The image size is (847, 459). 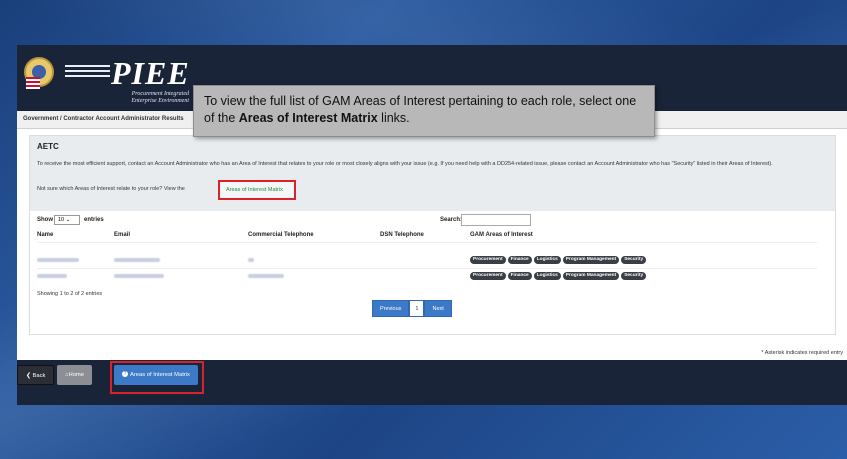 What do you see at coordinates (501, 235) in the screenshot?
I see `column-header-gam-areas: GAM Areas of Interest` at bounding box center [501, 235].